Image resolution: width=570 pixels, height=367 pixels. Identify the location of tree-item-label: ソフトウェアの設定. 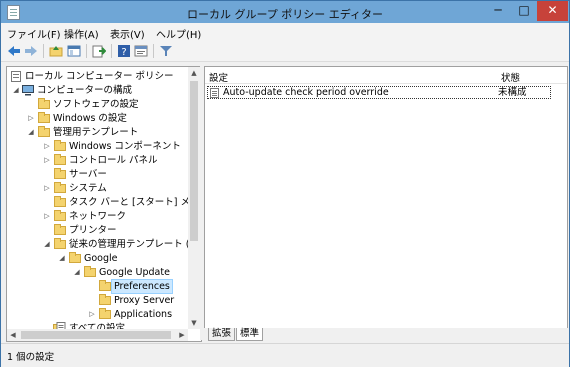
(96, 104).